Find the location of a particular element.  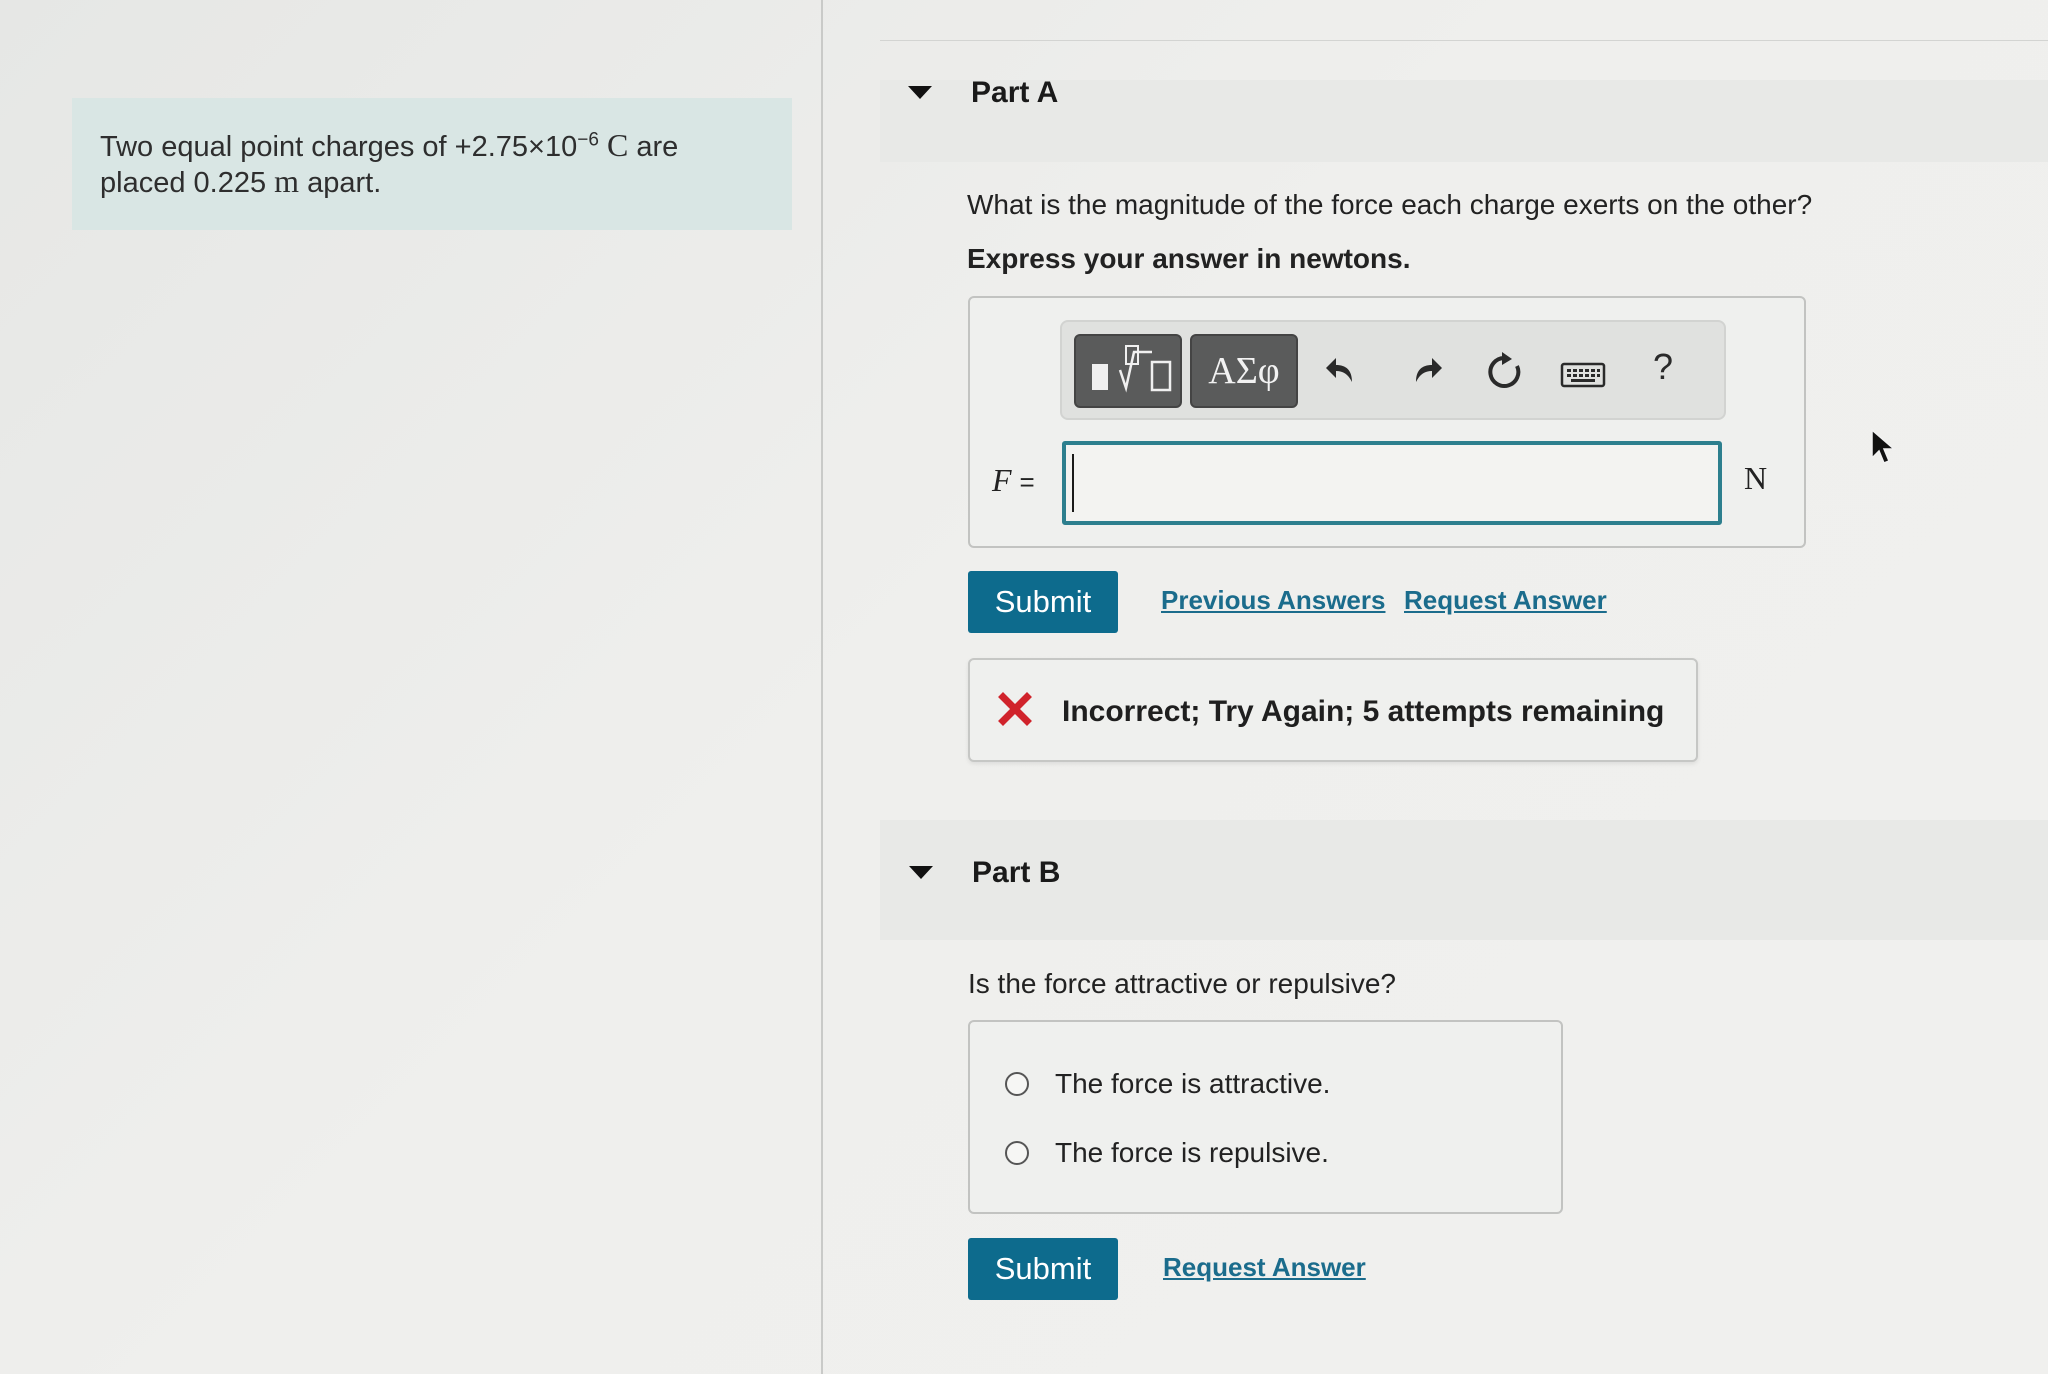

answer-variable-label: F = is located at coordinates (1013, 480).